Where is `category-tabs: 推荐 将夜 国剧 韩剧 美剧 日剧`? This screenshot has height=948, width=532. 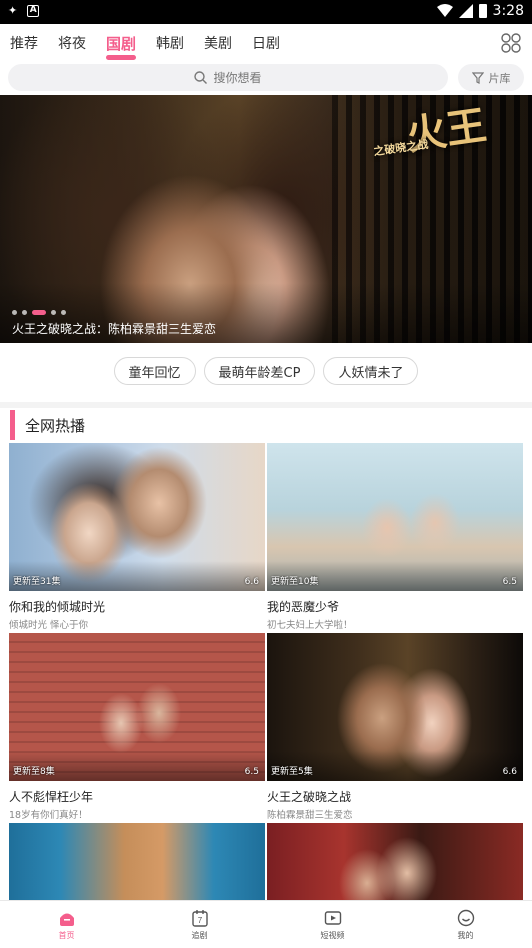 category-tabs: 推荐 将夜 国剧 韩剧 美剧 日剧 is located at coordinates (266, 43).